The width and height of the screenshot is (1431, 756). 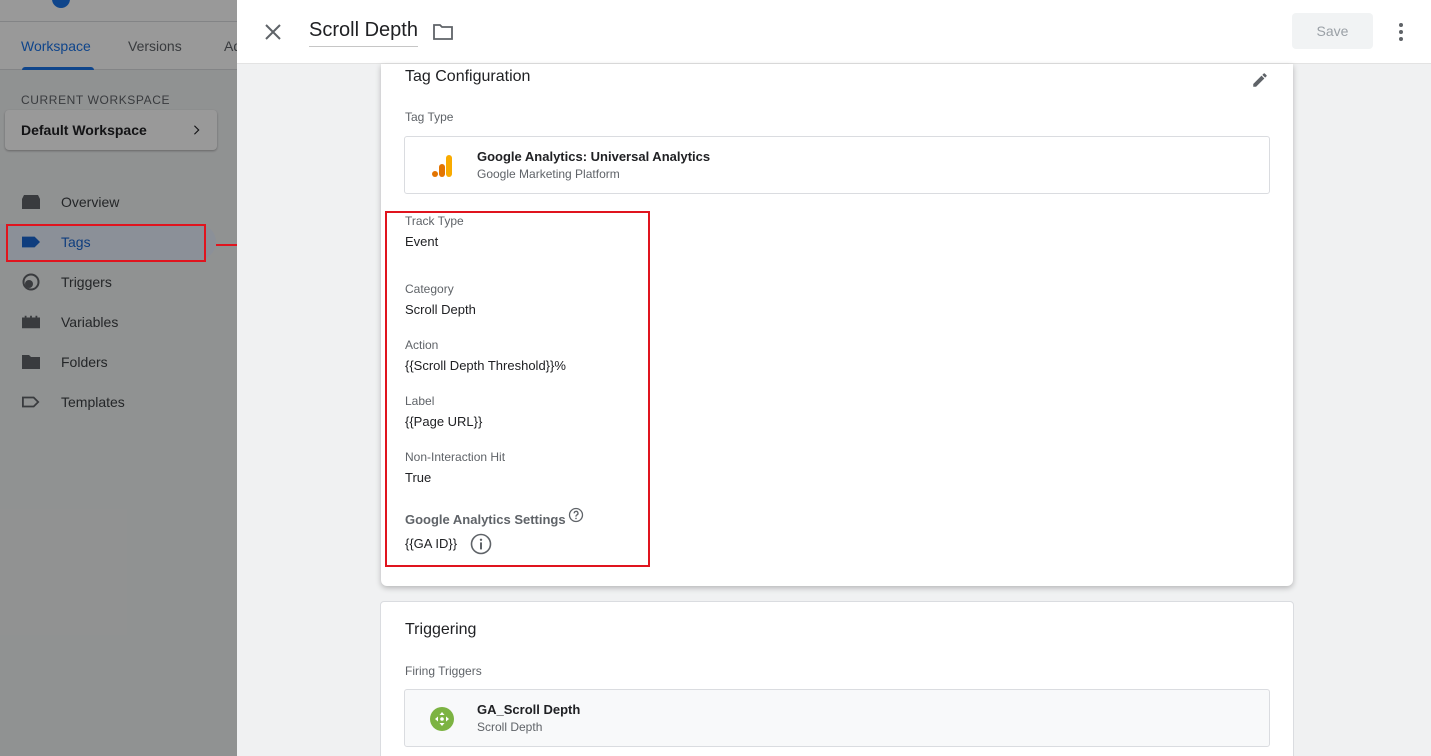 What do you see at coordinates (834, 32) in the screenshot?
I see `panel-header: Scroll Depth Save` at bounding box center [834, 32].